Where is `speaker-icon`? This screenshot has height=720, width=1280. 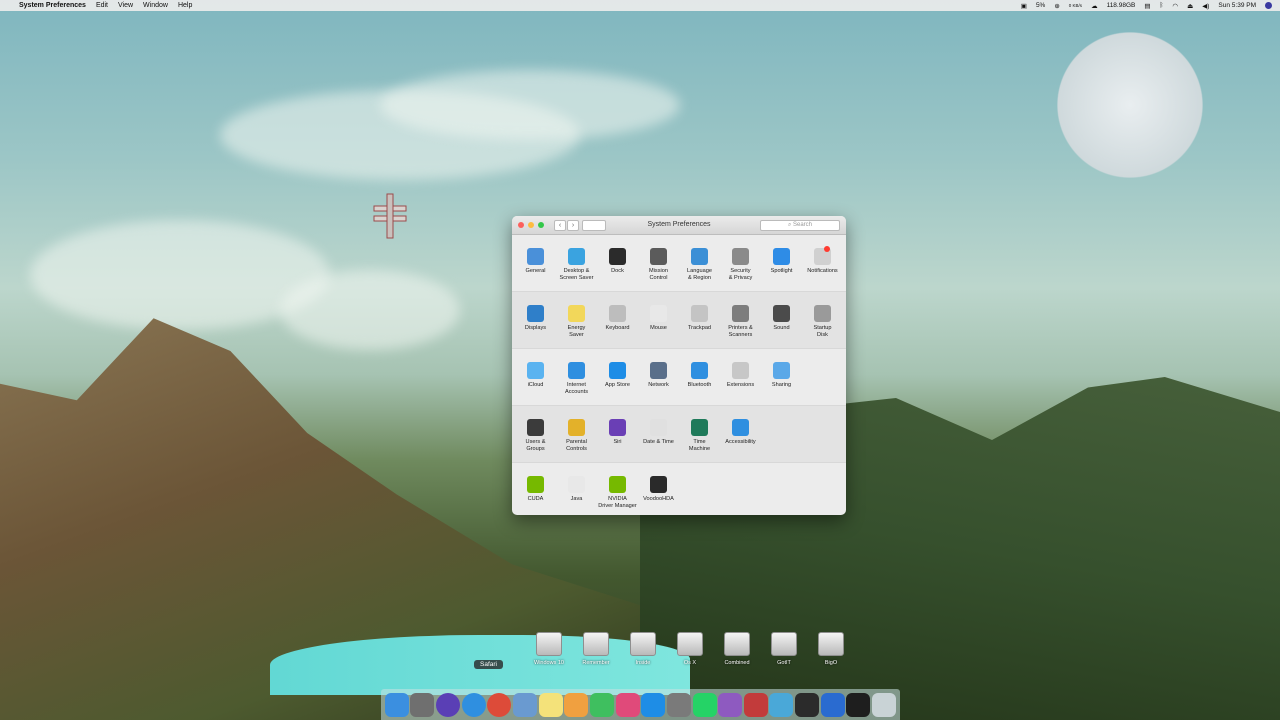
speaker-icon is located at coordinates (781, 313).